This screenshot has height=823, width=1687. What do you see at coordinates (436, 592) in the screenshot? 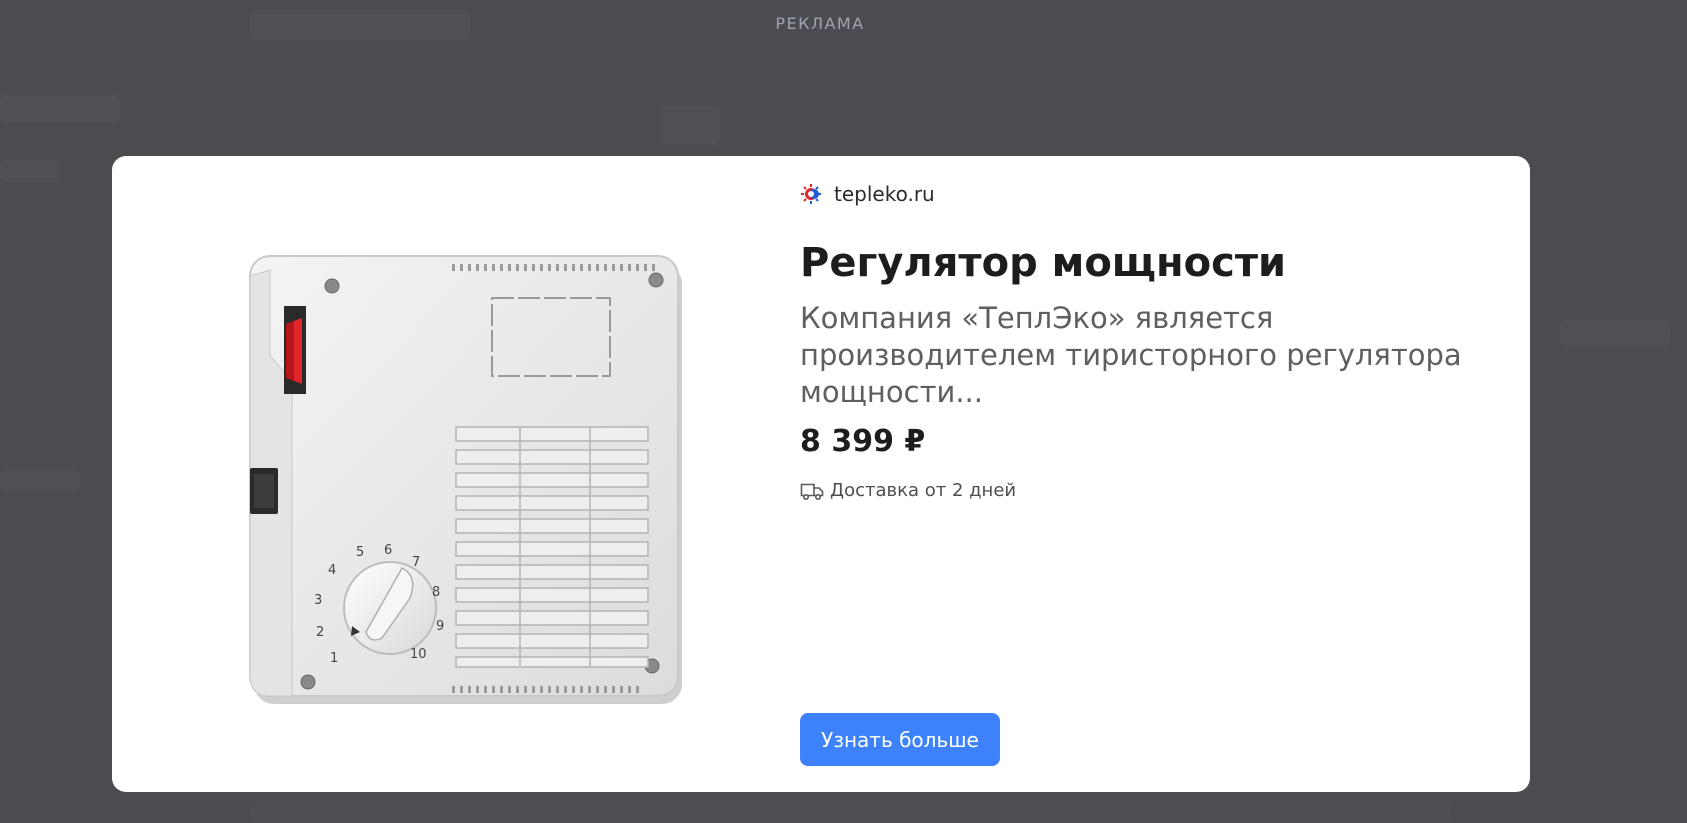
I see `dial-number: 8` at bounding box center [436, 592].